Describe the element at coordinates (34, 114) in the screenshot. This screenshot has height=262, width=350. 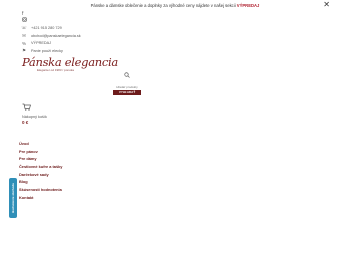
I see `cart: Nákupný košík 0 €` at that location.